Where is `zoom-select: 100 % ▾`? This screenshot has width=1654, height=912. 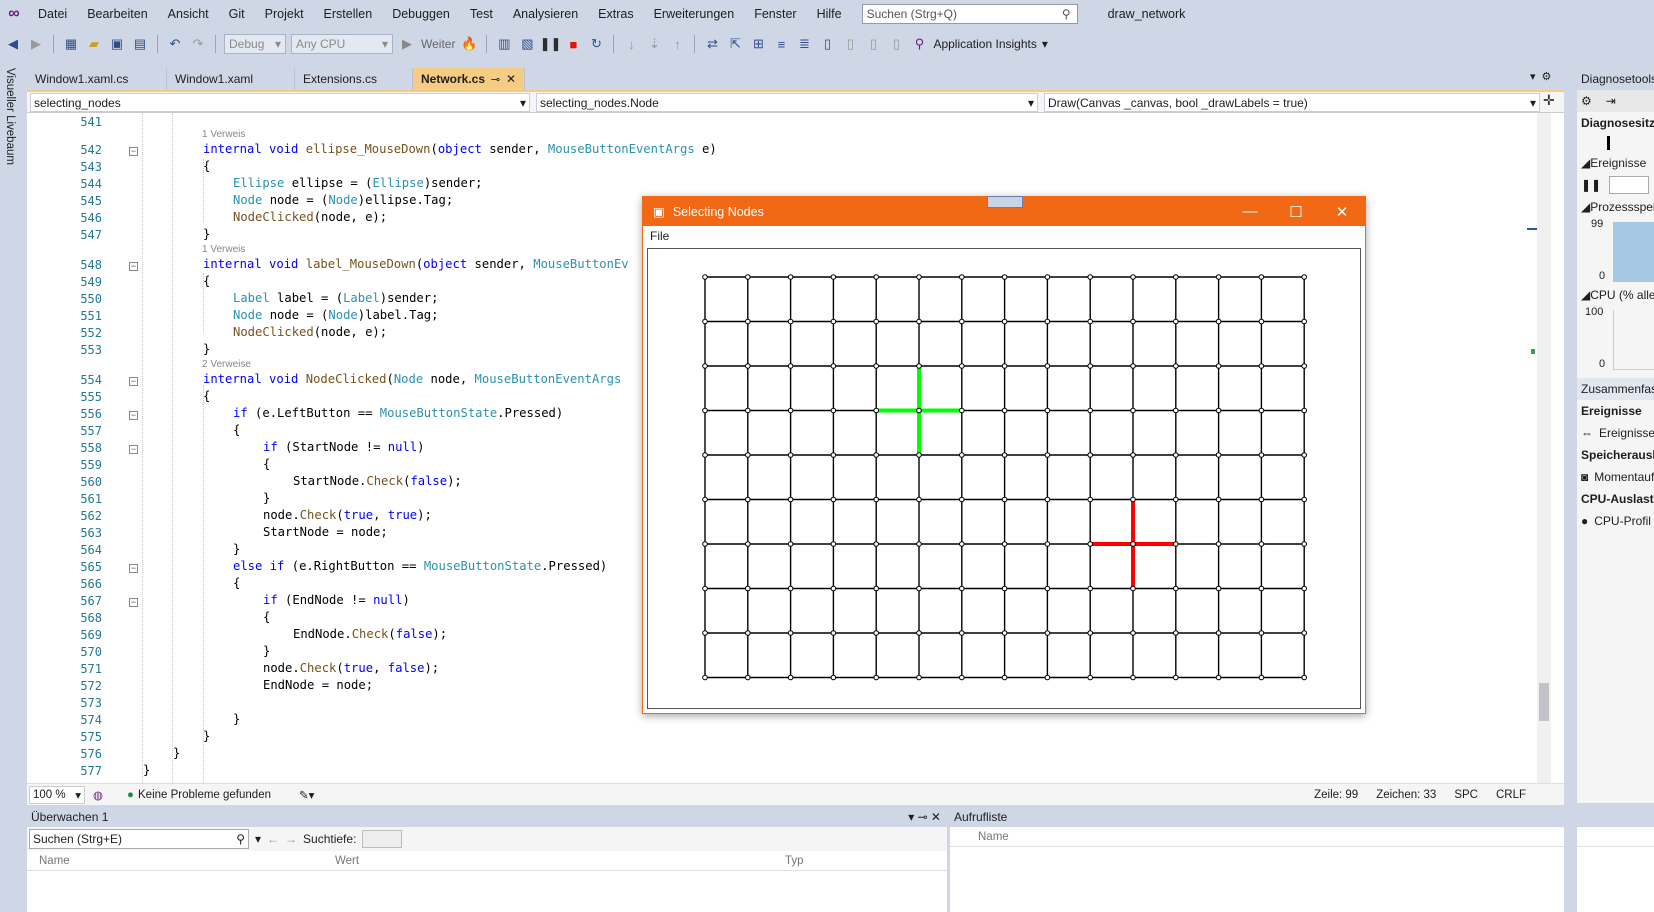 zoom-select: 100 % ▾ is located at coordinates (57, 794).